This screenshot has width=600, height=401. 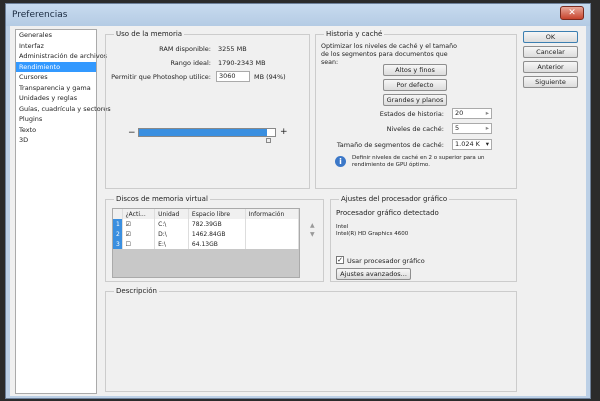 What do you see at coordinates (136, 291) in the screenshot?
I see `description-title: Descripción` at bounding box center [136, 291].